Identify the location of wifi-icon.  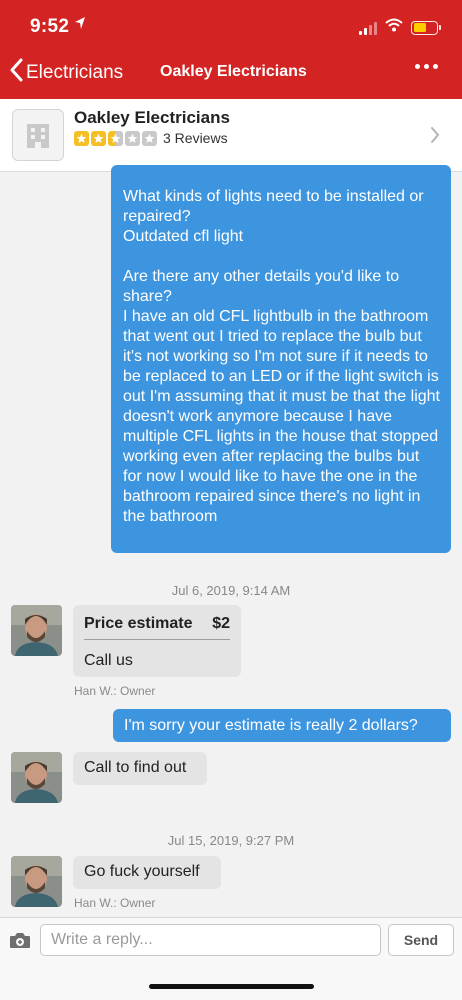
(394, 27).